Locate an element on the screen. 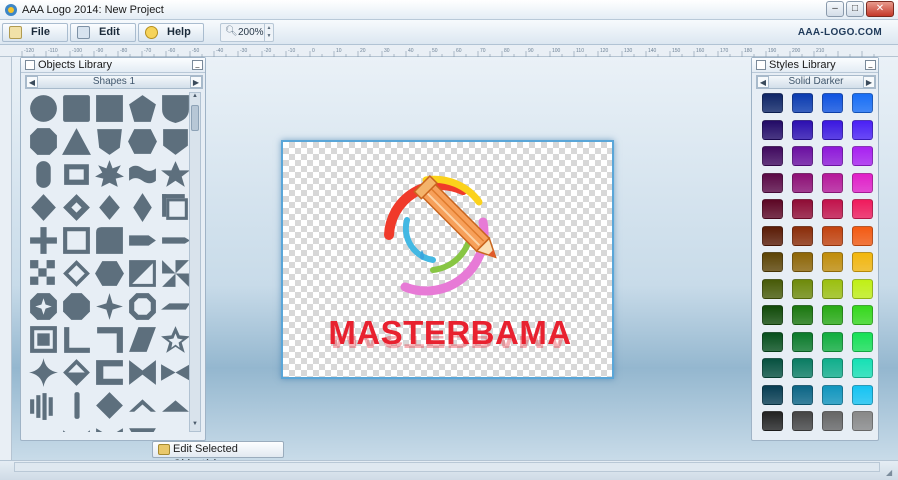 This screenshot has width=898, height=480. shape-oval-vertical is located at coordinates (43, 174).